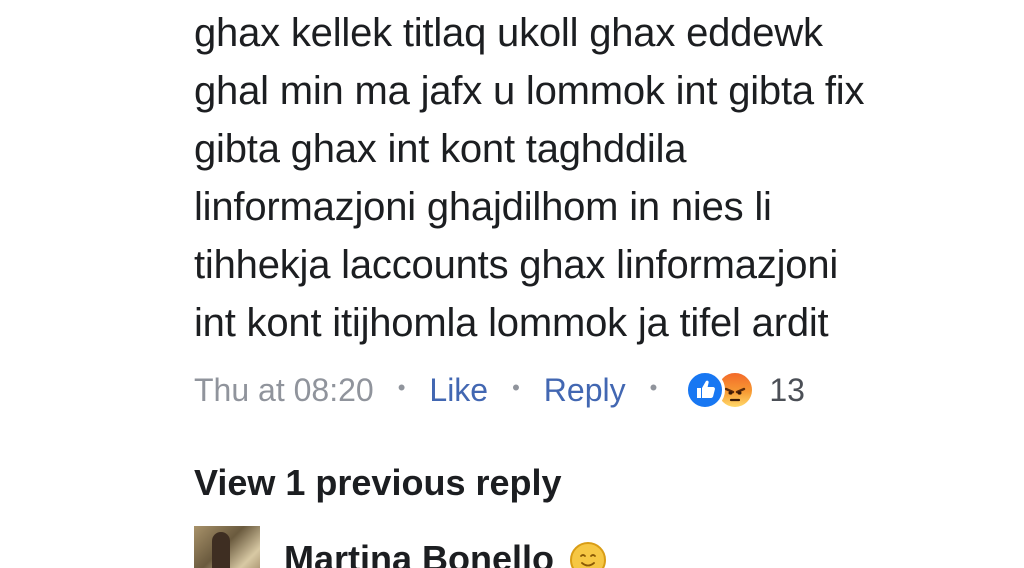 Image resolution: width=1024 pixels, height=568 pixels. Describe the element at coordinates (221, 550) in the screenshot. I see `avatar-figure` at that location.